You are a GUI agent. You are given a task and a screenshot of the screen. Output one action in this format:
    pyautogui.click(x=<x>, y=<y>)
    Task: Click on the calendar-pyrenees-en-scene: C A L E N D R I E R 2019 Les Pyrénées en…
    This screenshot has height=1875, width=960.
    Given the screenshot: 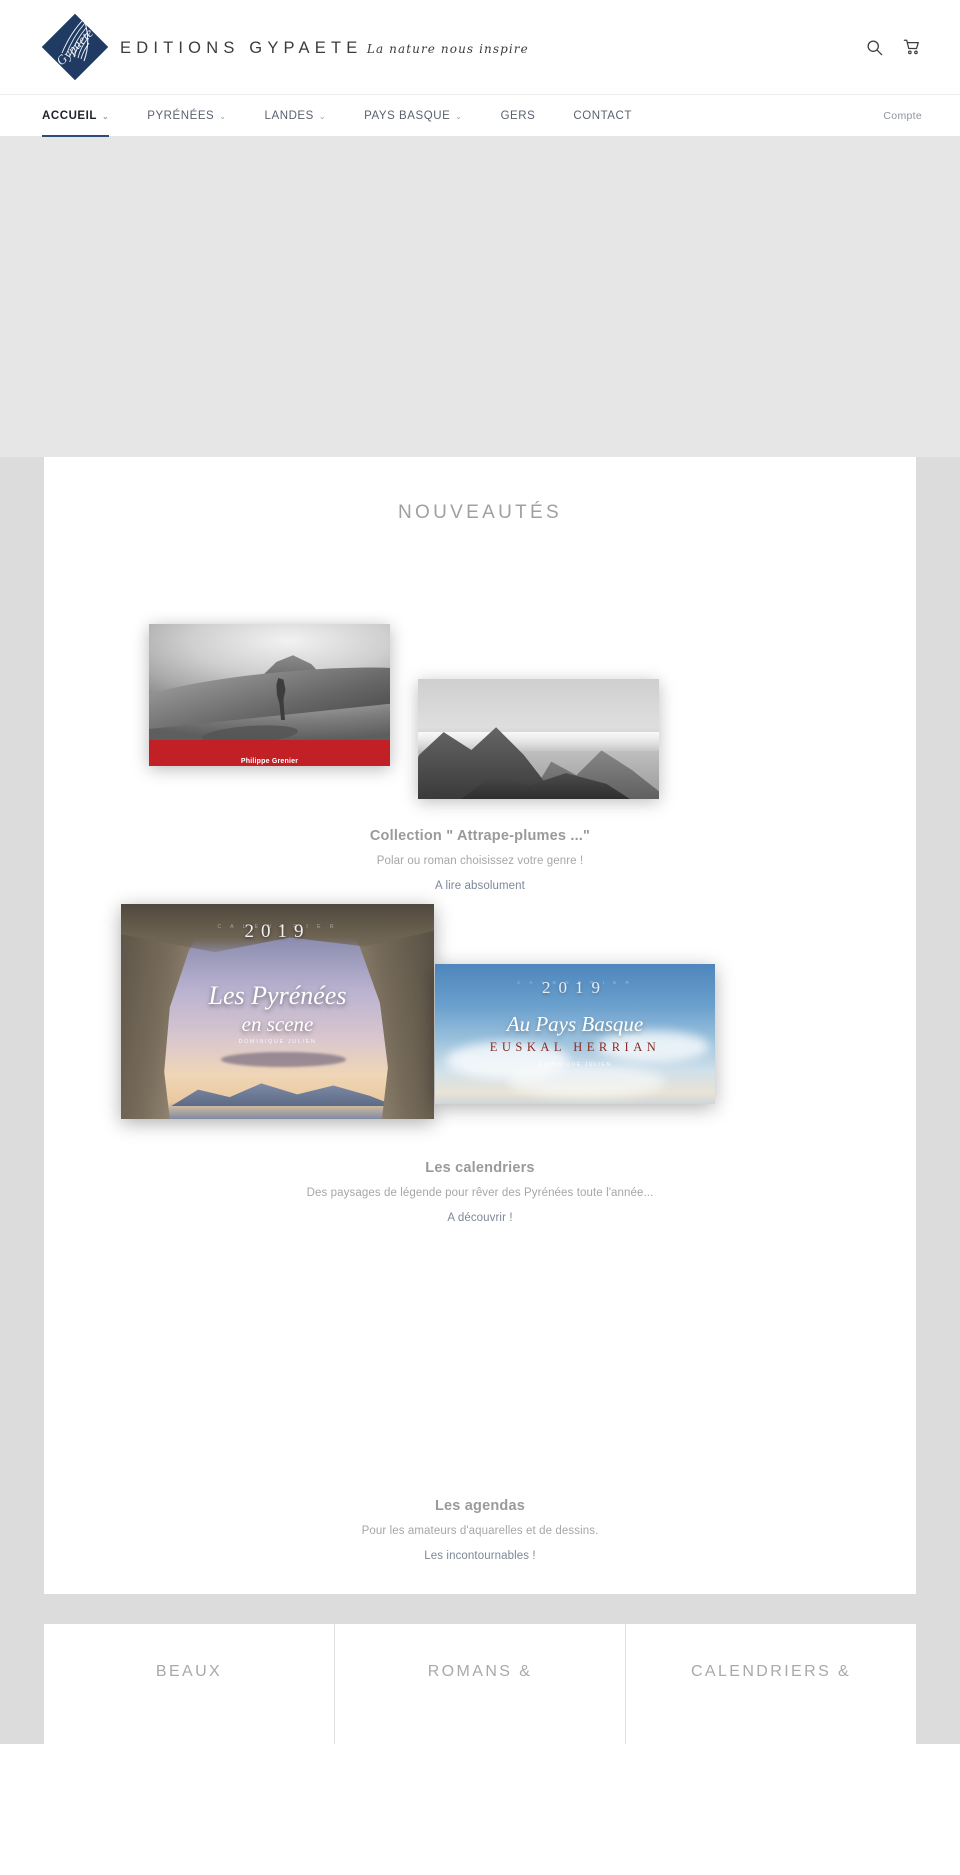 What is the action you would take?
    pyautogui.click(x=277, y=1011)
    